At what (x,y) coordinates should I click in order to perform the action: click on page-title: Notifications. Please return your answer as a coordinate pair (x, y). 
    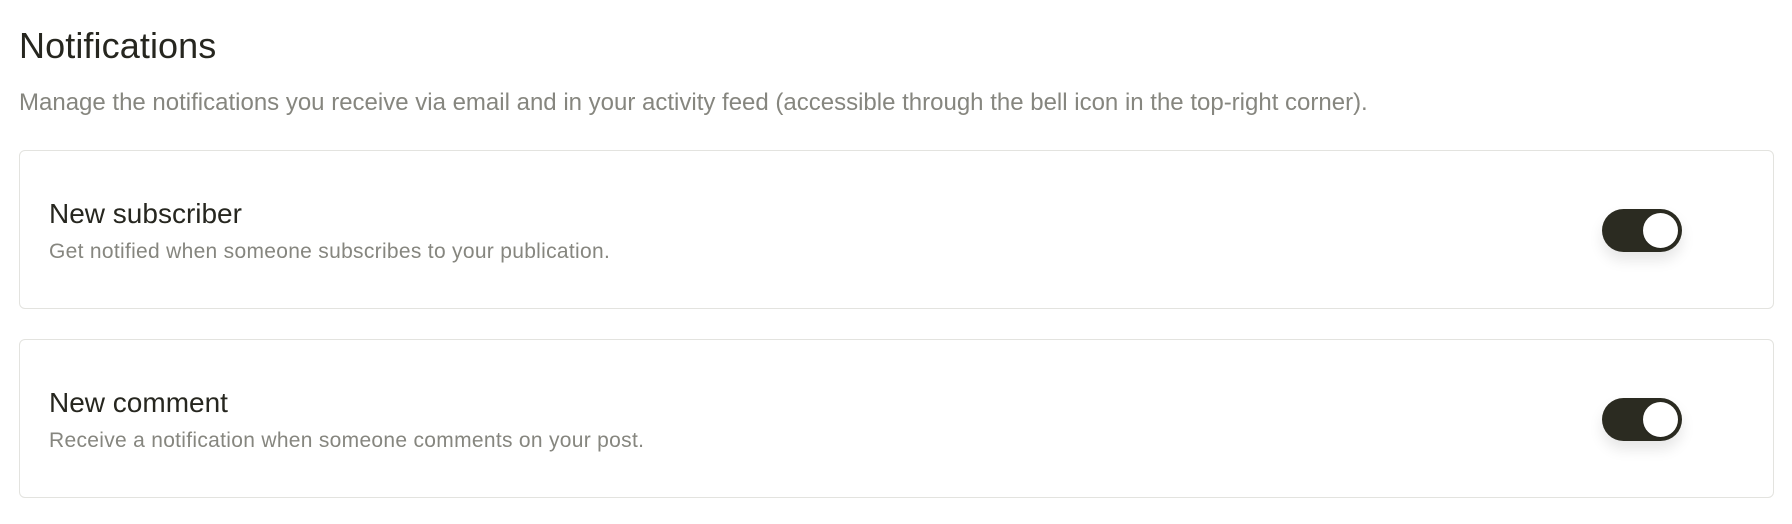
    Looking at the image, I should click on (118, 45).